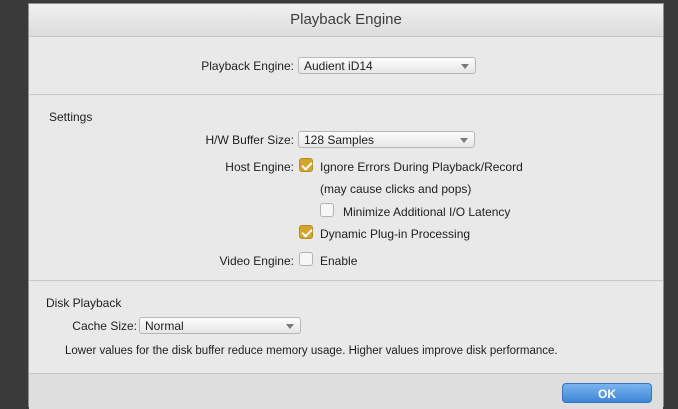 The image size is (678, 409). Describe the element at coordinates (346, 20) in the screenshot. I see `dialog-title: Playback Engine` at that location.